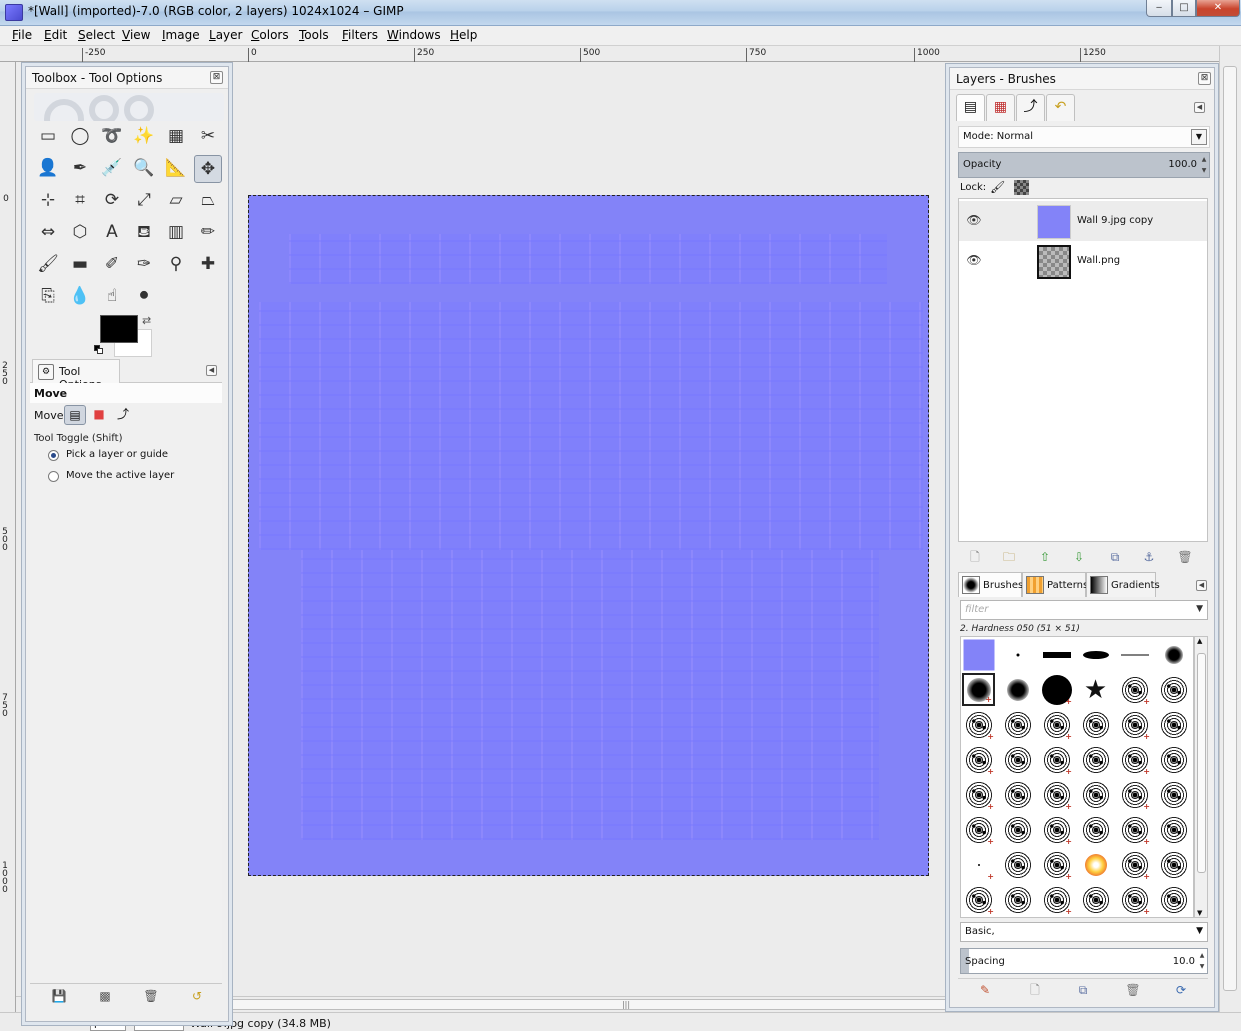  Describe the element at coordinates (181, 35) in the screenshot. I see `menu-image: Image` at that location.